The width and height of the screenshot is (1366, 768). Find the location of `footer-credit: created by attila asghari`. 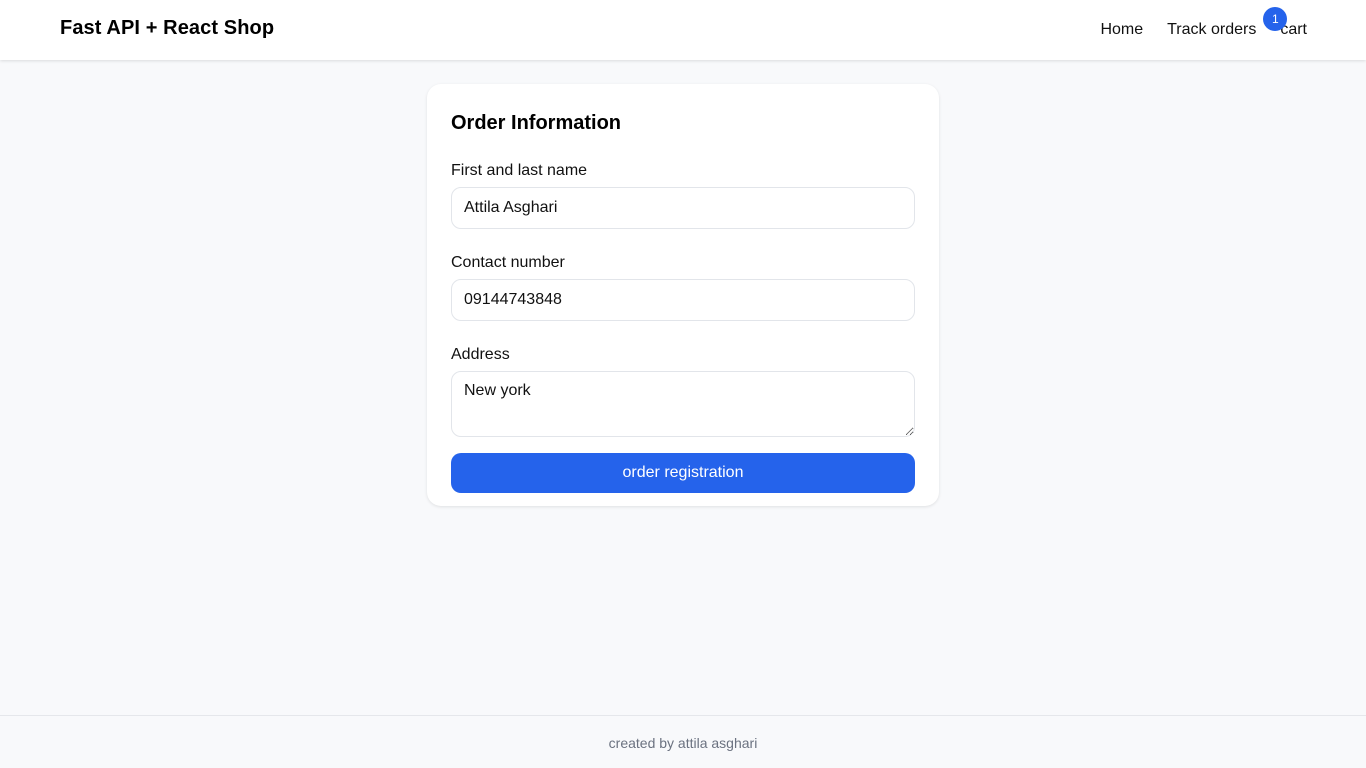

footer-credit: created by attila asghari is located at coordinates (683, 743).